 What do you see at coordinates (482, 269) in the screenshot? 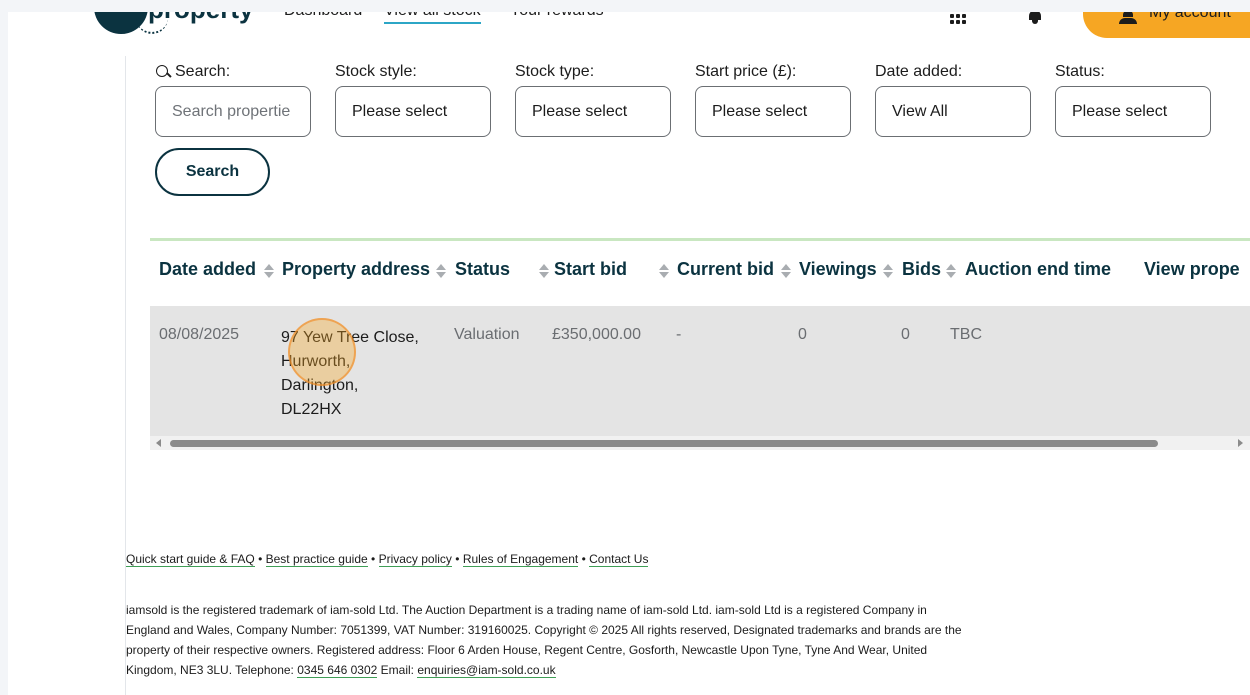
I see `col-status: Status` at bounding box center [482, 269].